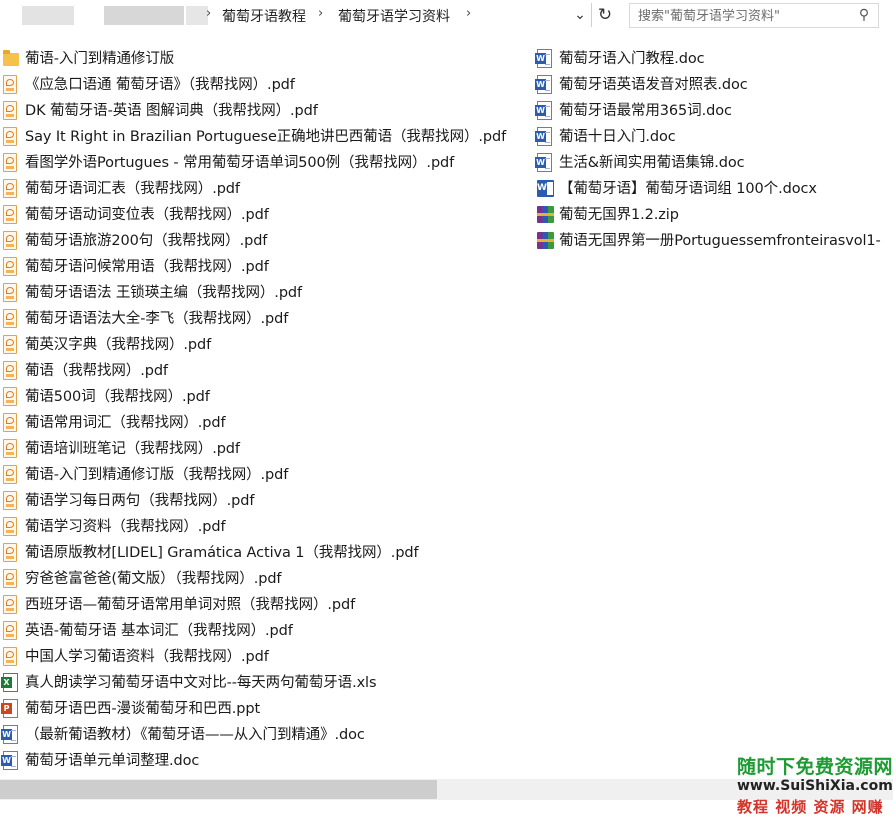  I want to click on file-item: 英语-葡萄牙语 基本词汇（我帮找网）.pdf, so click(254, 631).